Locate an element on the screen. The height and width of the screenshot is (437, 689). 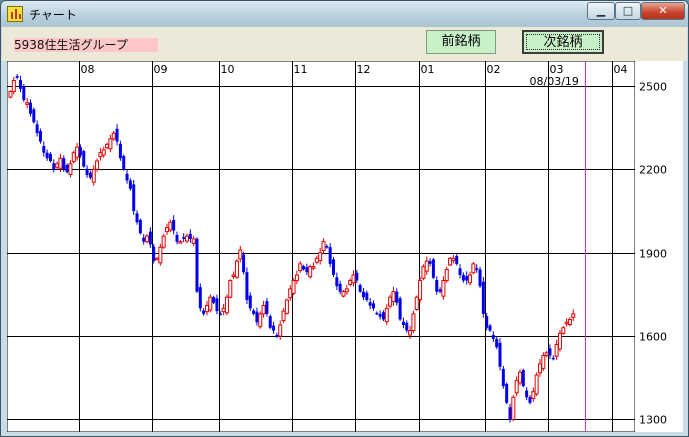
y-tick-label: 2200 is located at coordinates (653, 170).